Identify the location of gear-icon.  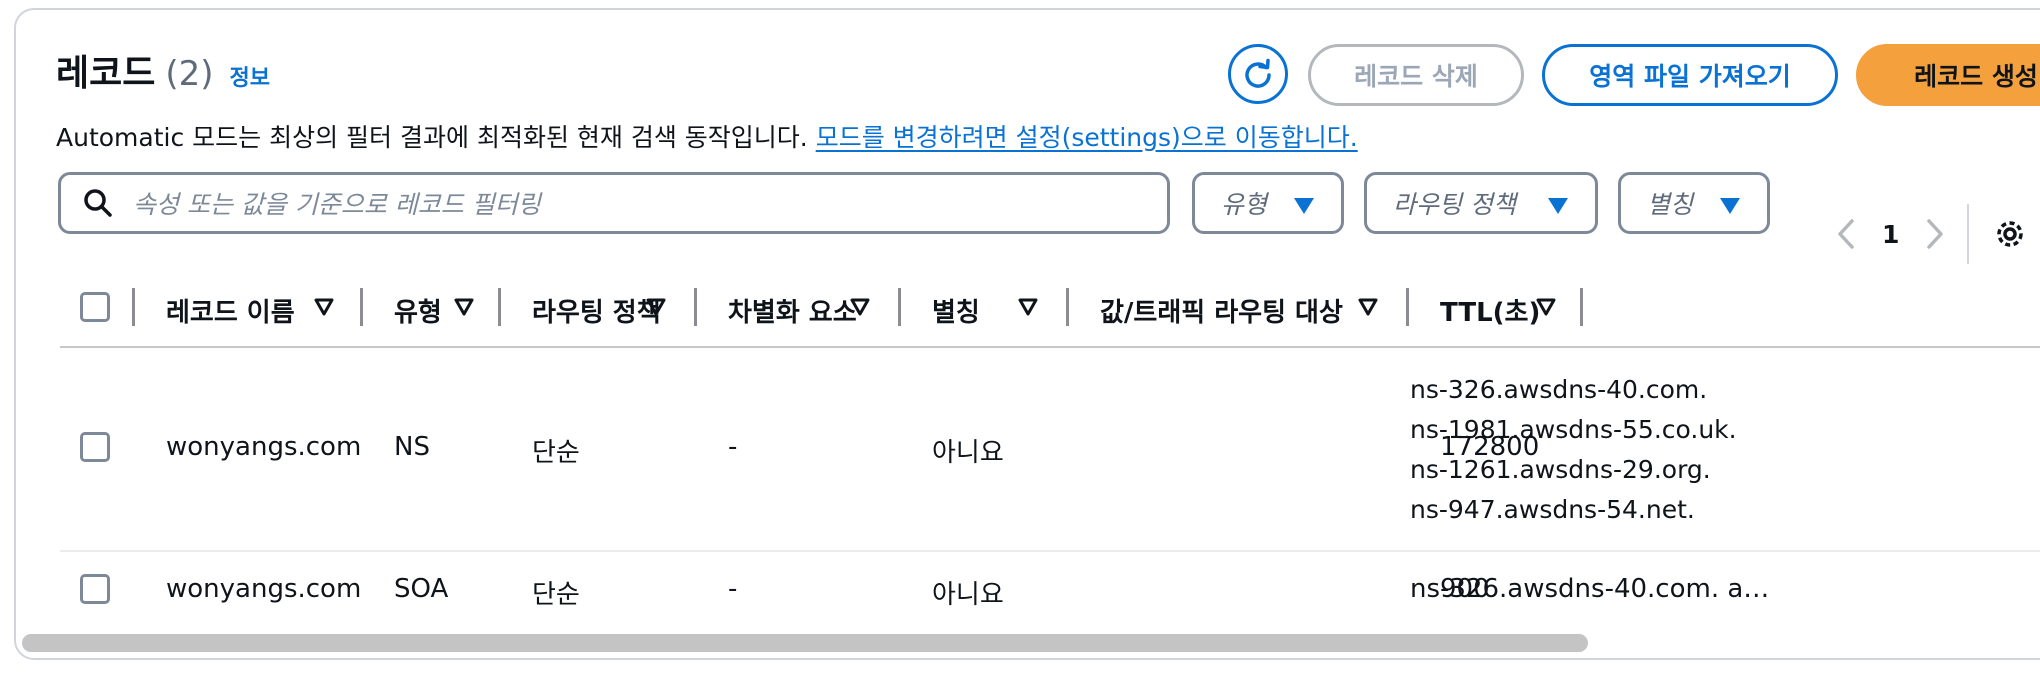
(2010, 234).